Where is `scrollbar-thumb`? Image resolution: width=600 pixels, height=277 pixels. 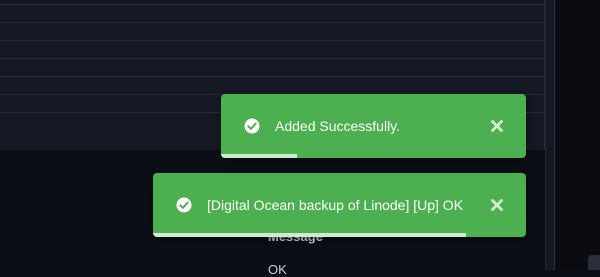 scrollbar-thumb is located at coordinates (594, 262).